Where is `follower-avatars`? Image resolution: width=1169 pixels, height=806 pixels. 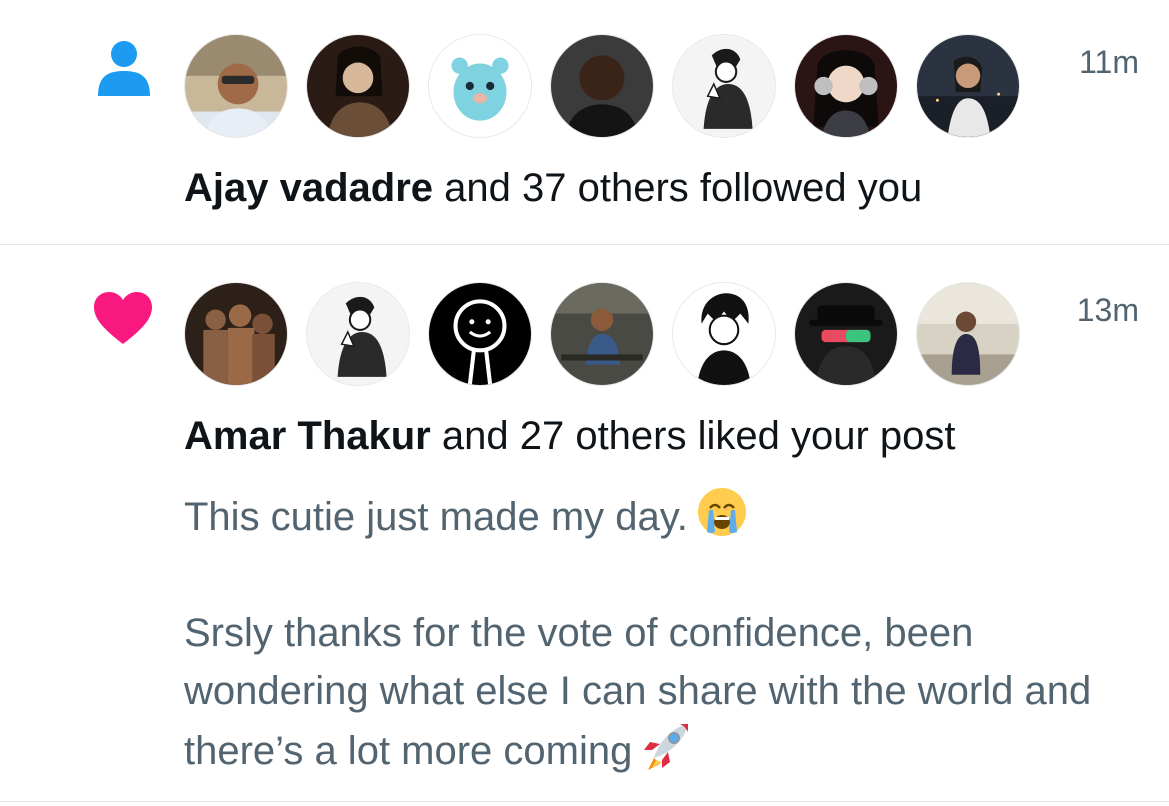
follower-avatars is located at coordinates (602, 86).